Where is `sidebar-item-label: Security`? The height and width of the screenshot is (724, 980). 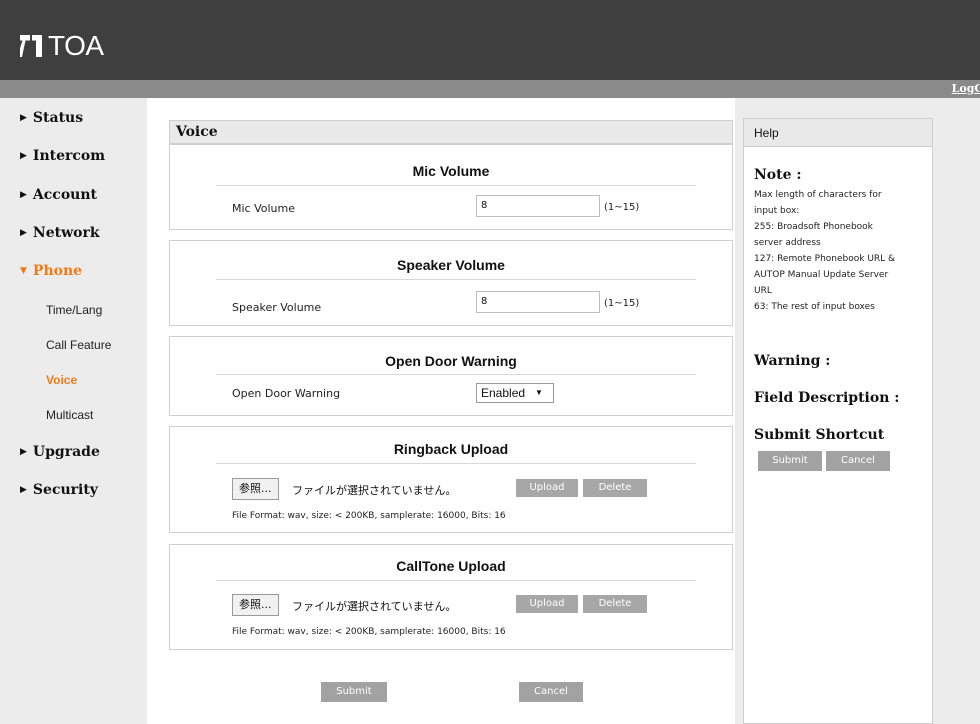 sidebar-item-label: Security is located at coordinates (65, 490).